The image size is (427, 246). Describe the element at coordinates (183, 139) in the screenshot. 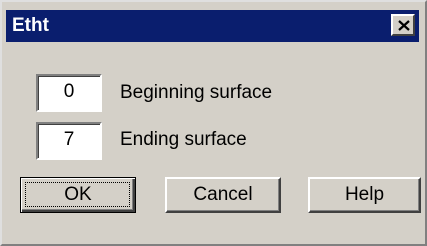

I see `ending-surface-label: Ending surface` at that location.